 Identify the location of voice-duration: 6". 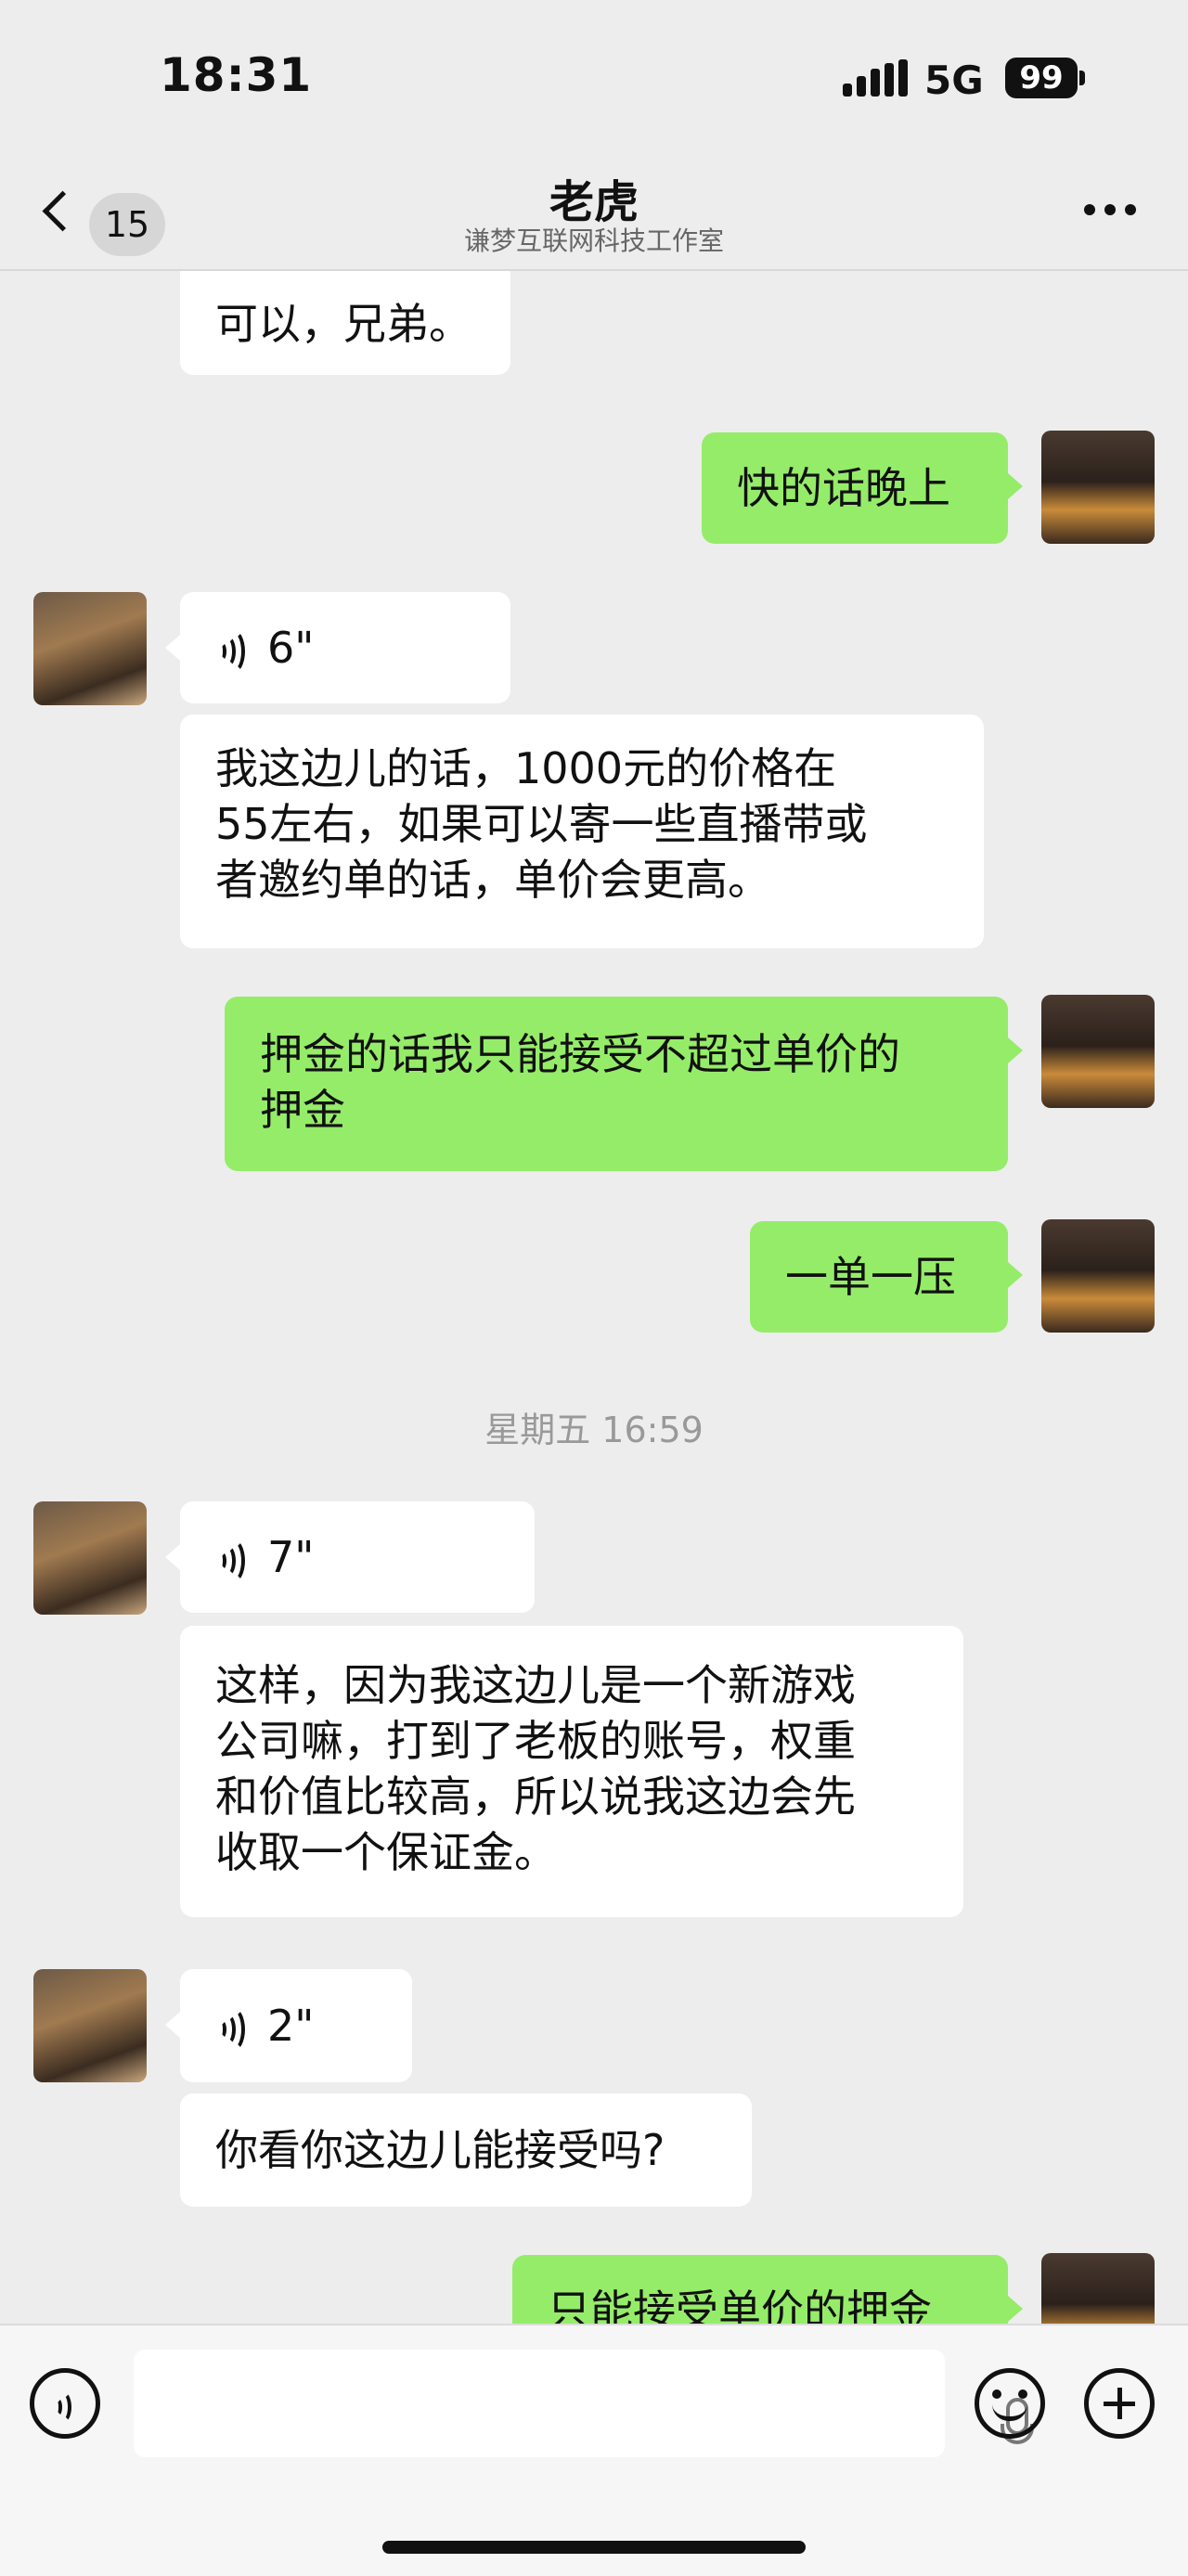
(291, 648).